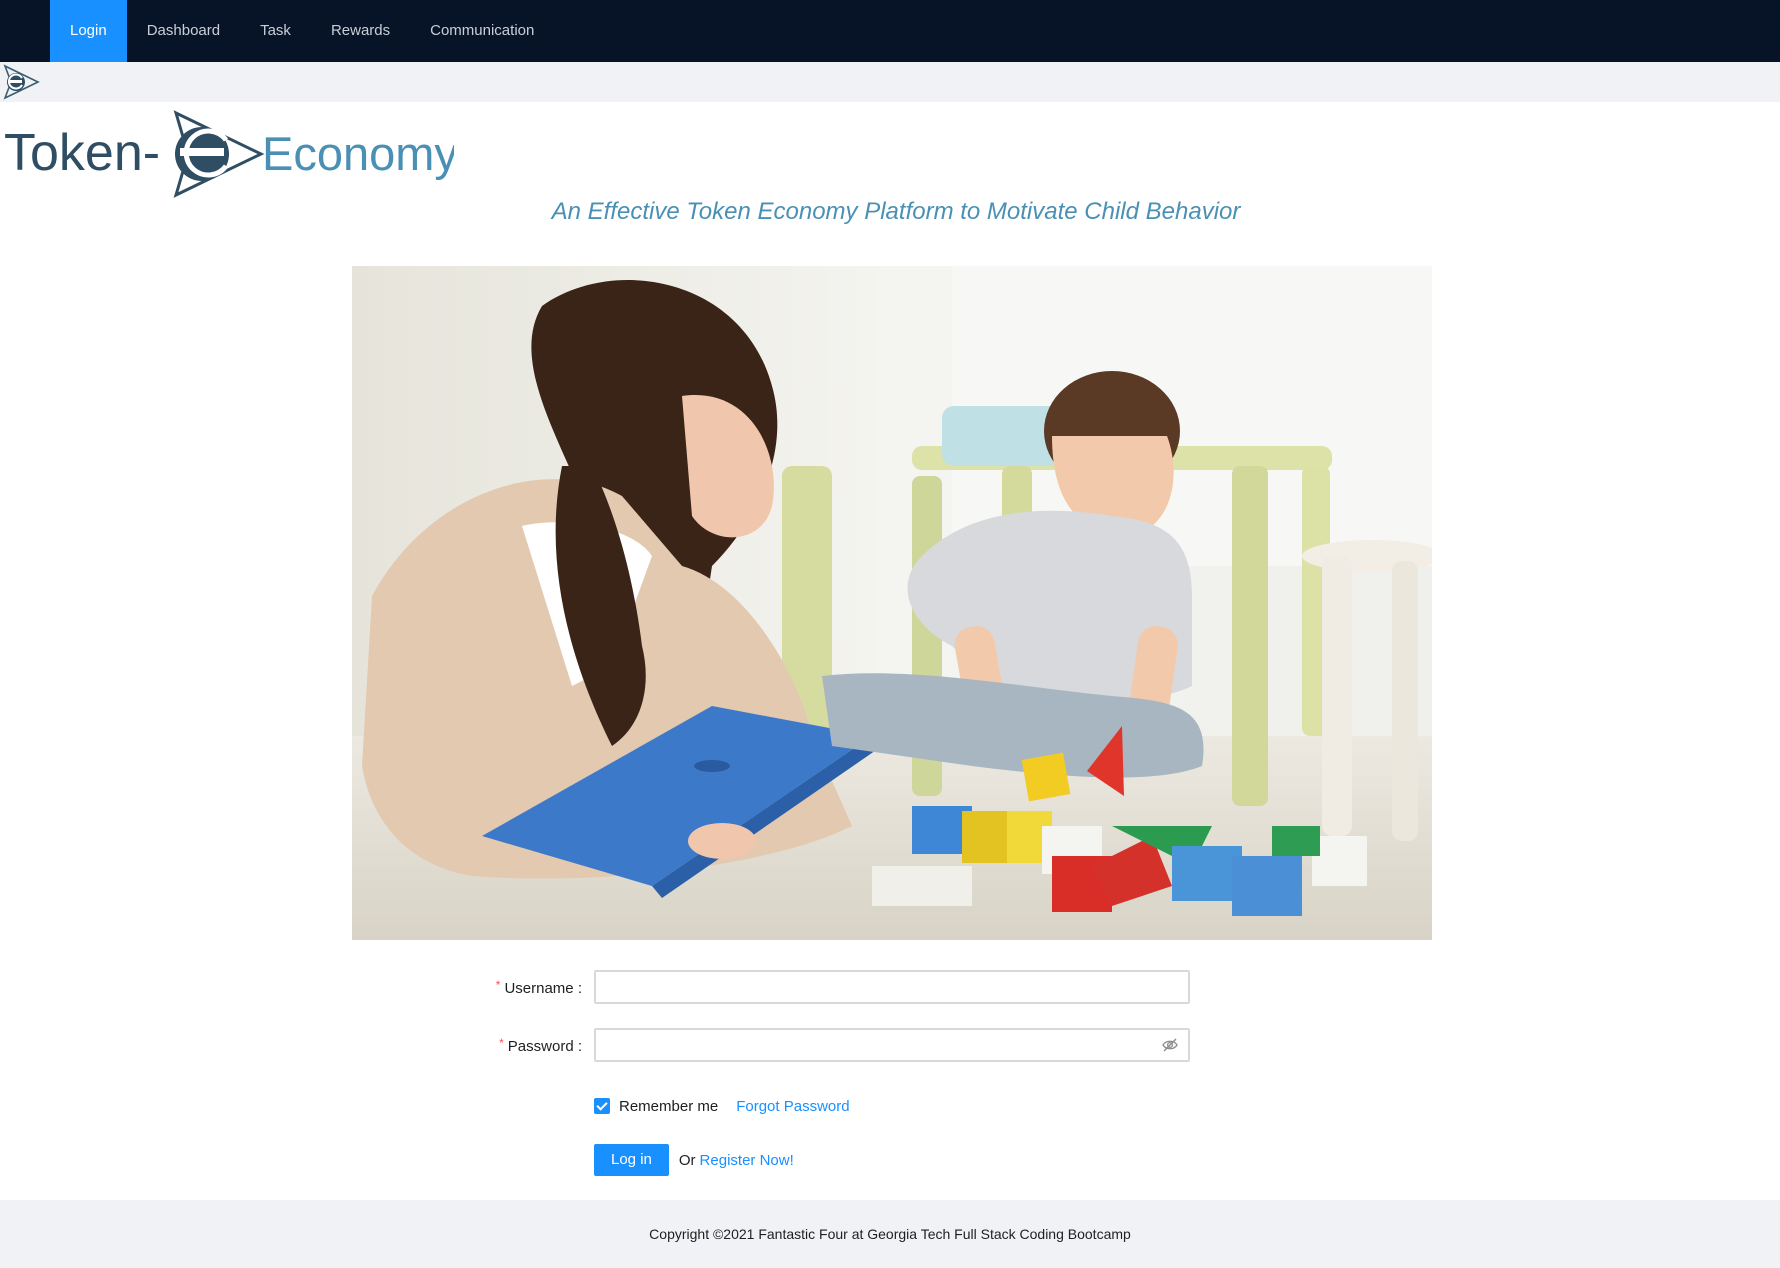 Image resolution: width=1780 pixels, height=1268 pixels. Describe the element at coordinates (538, 987) in the screenshot. I see `username-label: * Username :` at that location.